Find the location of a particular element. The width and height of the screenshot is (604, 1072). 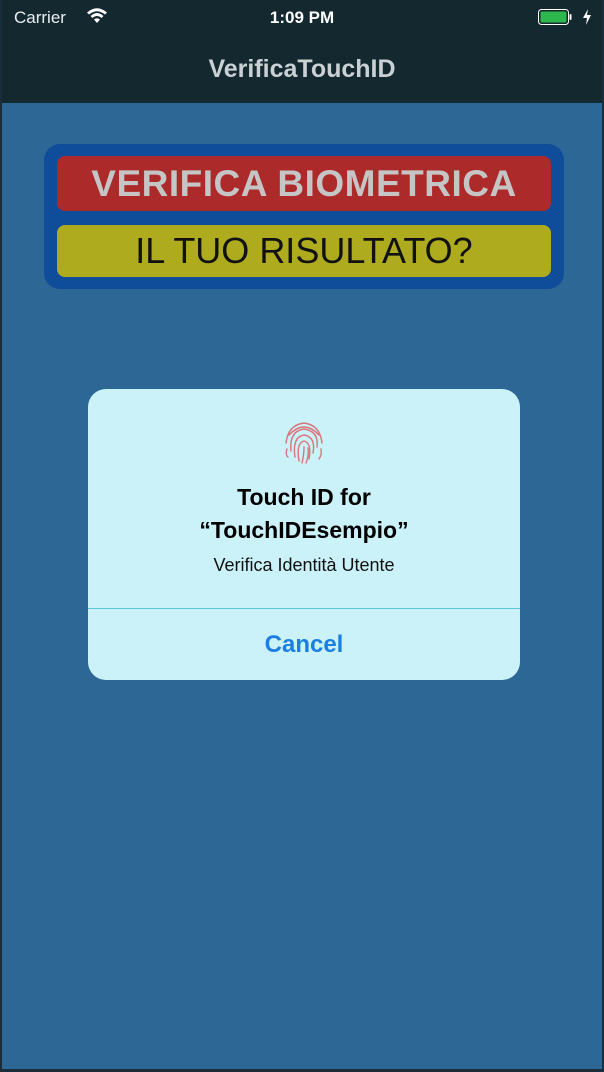

nav-title: VerificaTouchID is located at coordinates (302, 69).